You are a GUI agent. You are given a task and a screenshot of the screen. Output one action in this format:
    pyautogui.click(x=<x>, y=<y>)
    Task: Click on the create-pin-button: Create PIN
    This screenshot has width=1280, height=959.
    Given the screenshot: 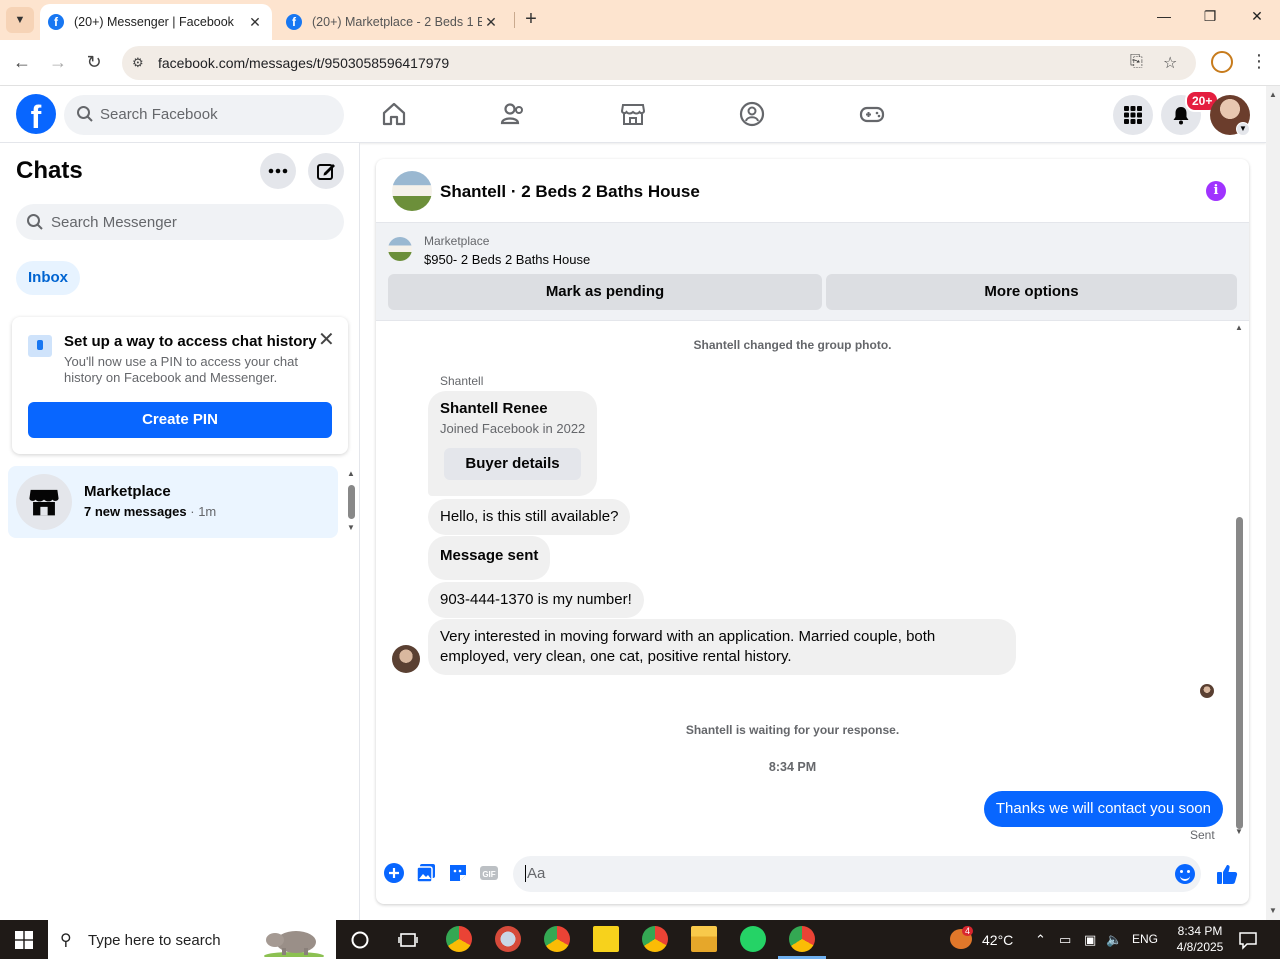 What is the action you would take?
    pyautogui.click(x=180, y=420)
    